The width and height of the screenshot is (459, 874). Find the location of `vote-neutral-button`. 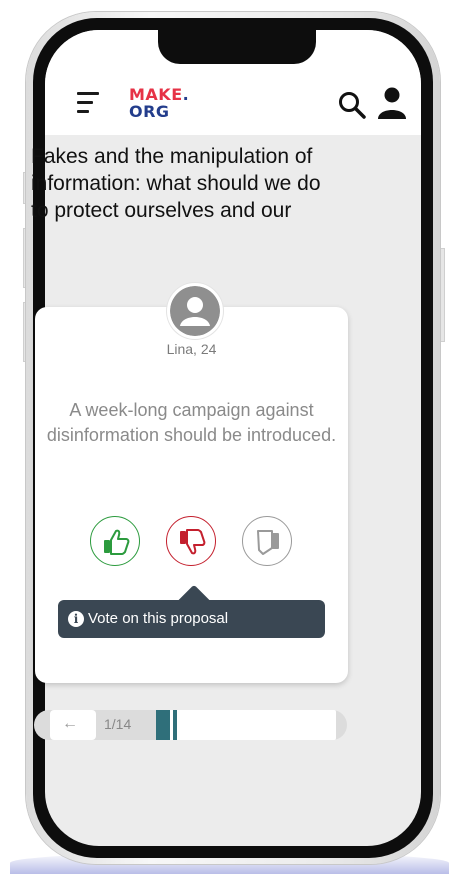

vote-neutral-button is located at coordinates (267, 541).